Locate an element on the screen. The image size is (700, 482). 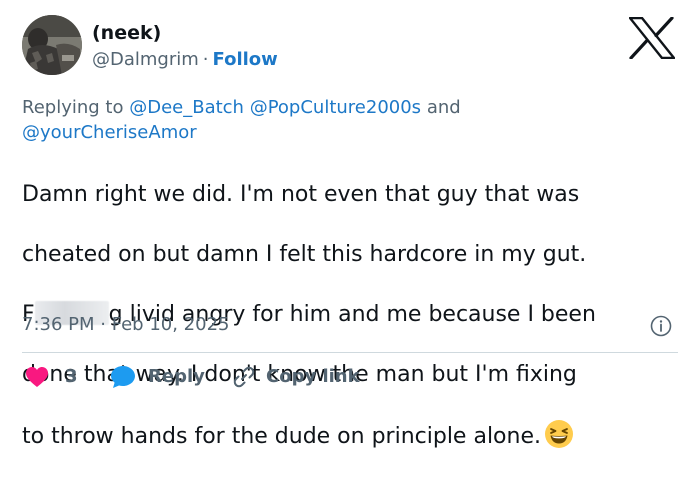
avatar-photo is located at coordinates (52, 45).